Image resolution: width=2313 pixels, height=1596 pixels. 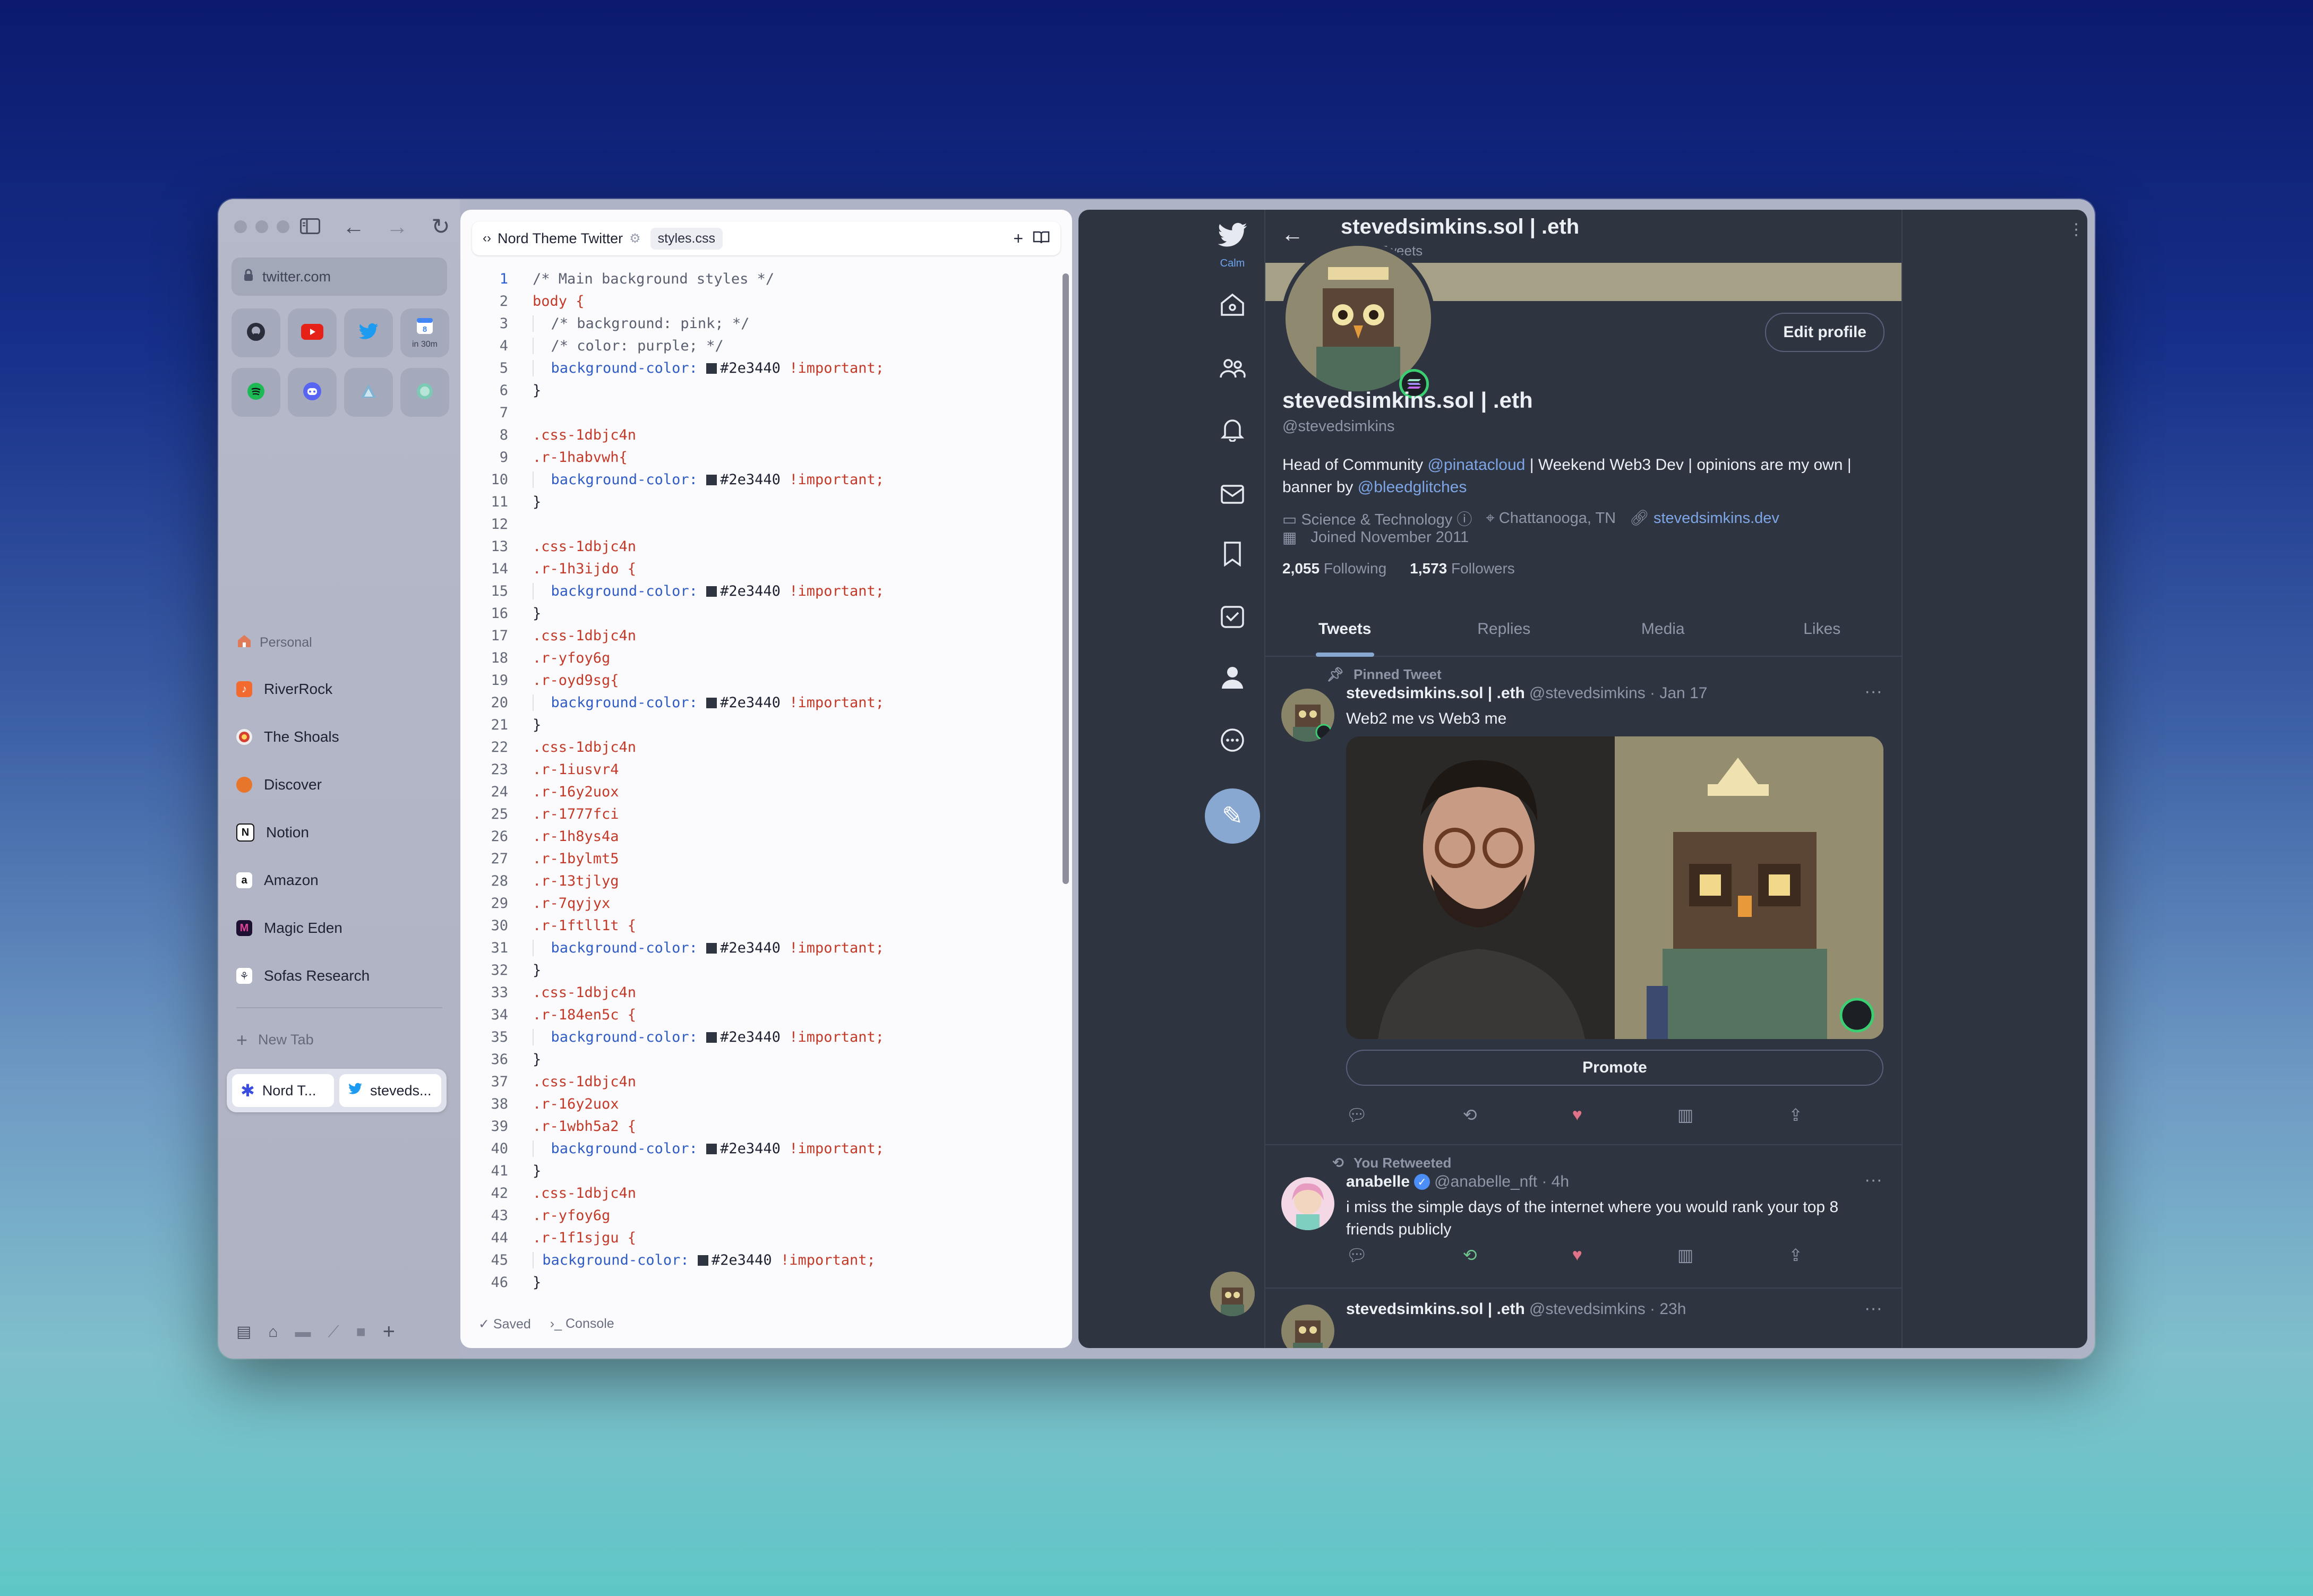 I want to click on code-line: 29 .r-7qyjyx, so click(x=763, y=904).